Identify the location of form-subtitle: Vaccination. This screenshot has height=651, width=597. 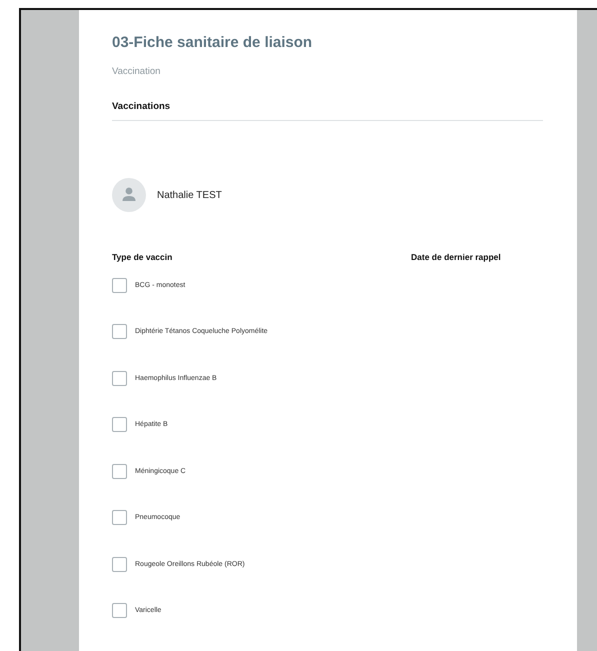
(137, 71).